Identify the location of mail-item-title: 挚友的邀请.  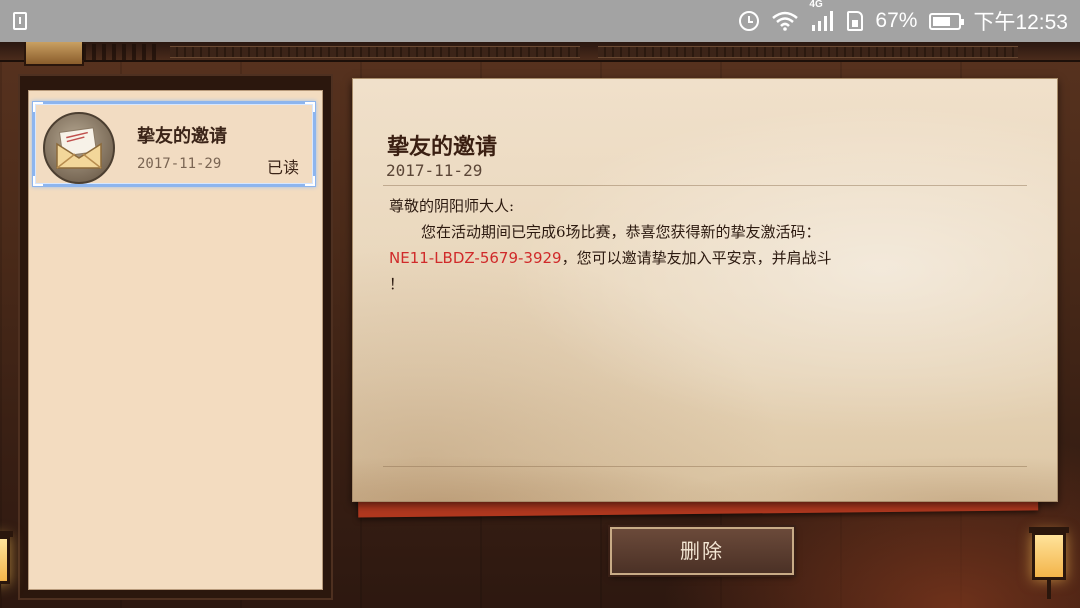
(182, 136).